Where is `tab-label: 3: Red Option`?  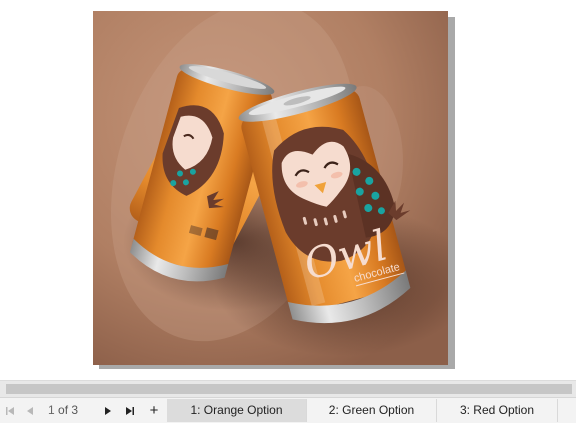
tab-label: 3: Red Option is located at coordinates (497, 410).